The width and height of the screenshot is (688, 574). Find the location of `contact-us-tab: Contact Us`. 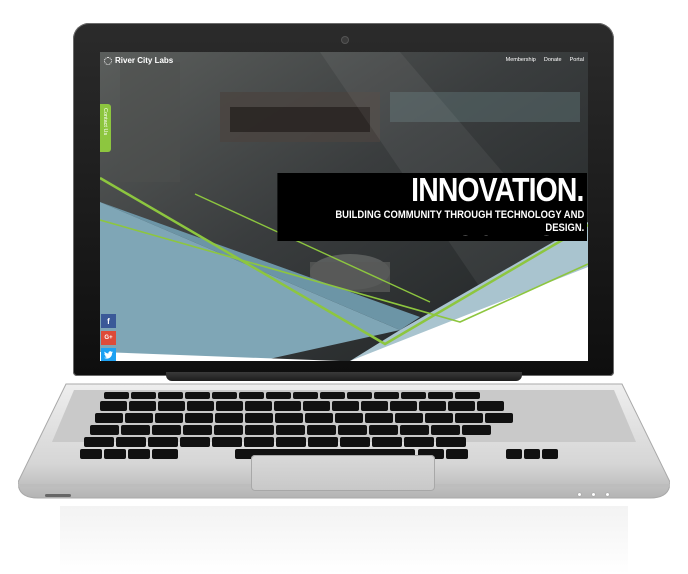

contact-us-tab: Contact Us is located at coordinates (105, 128).